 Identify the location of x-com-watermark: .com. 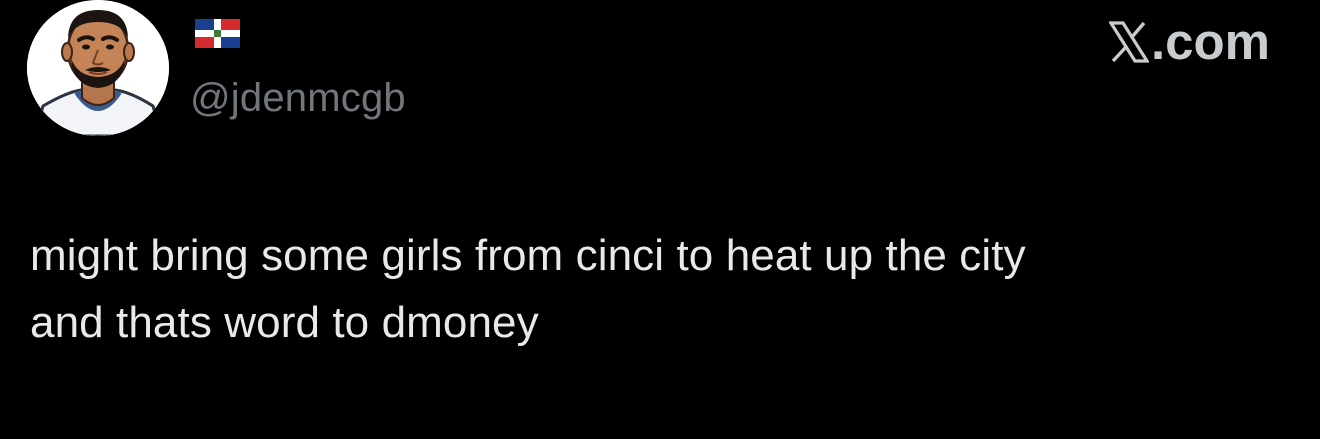
(1189, 41).